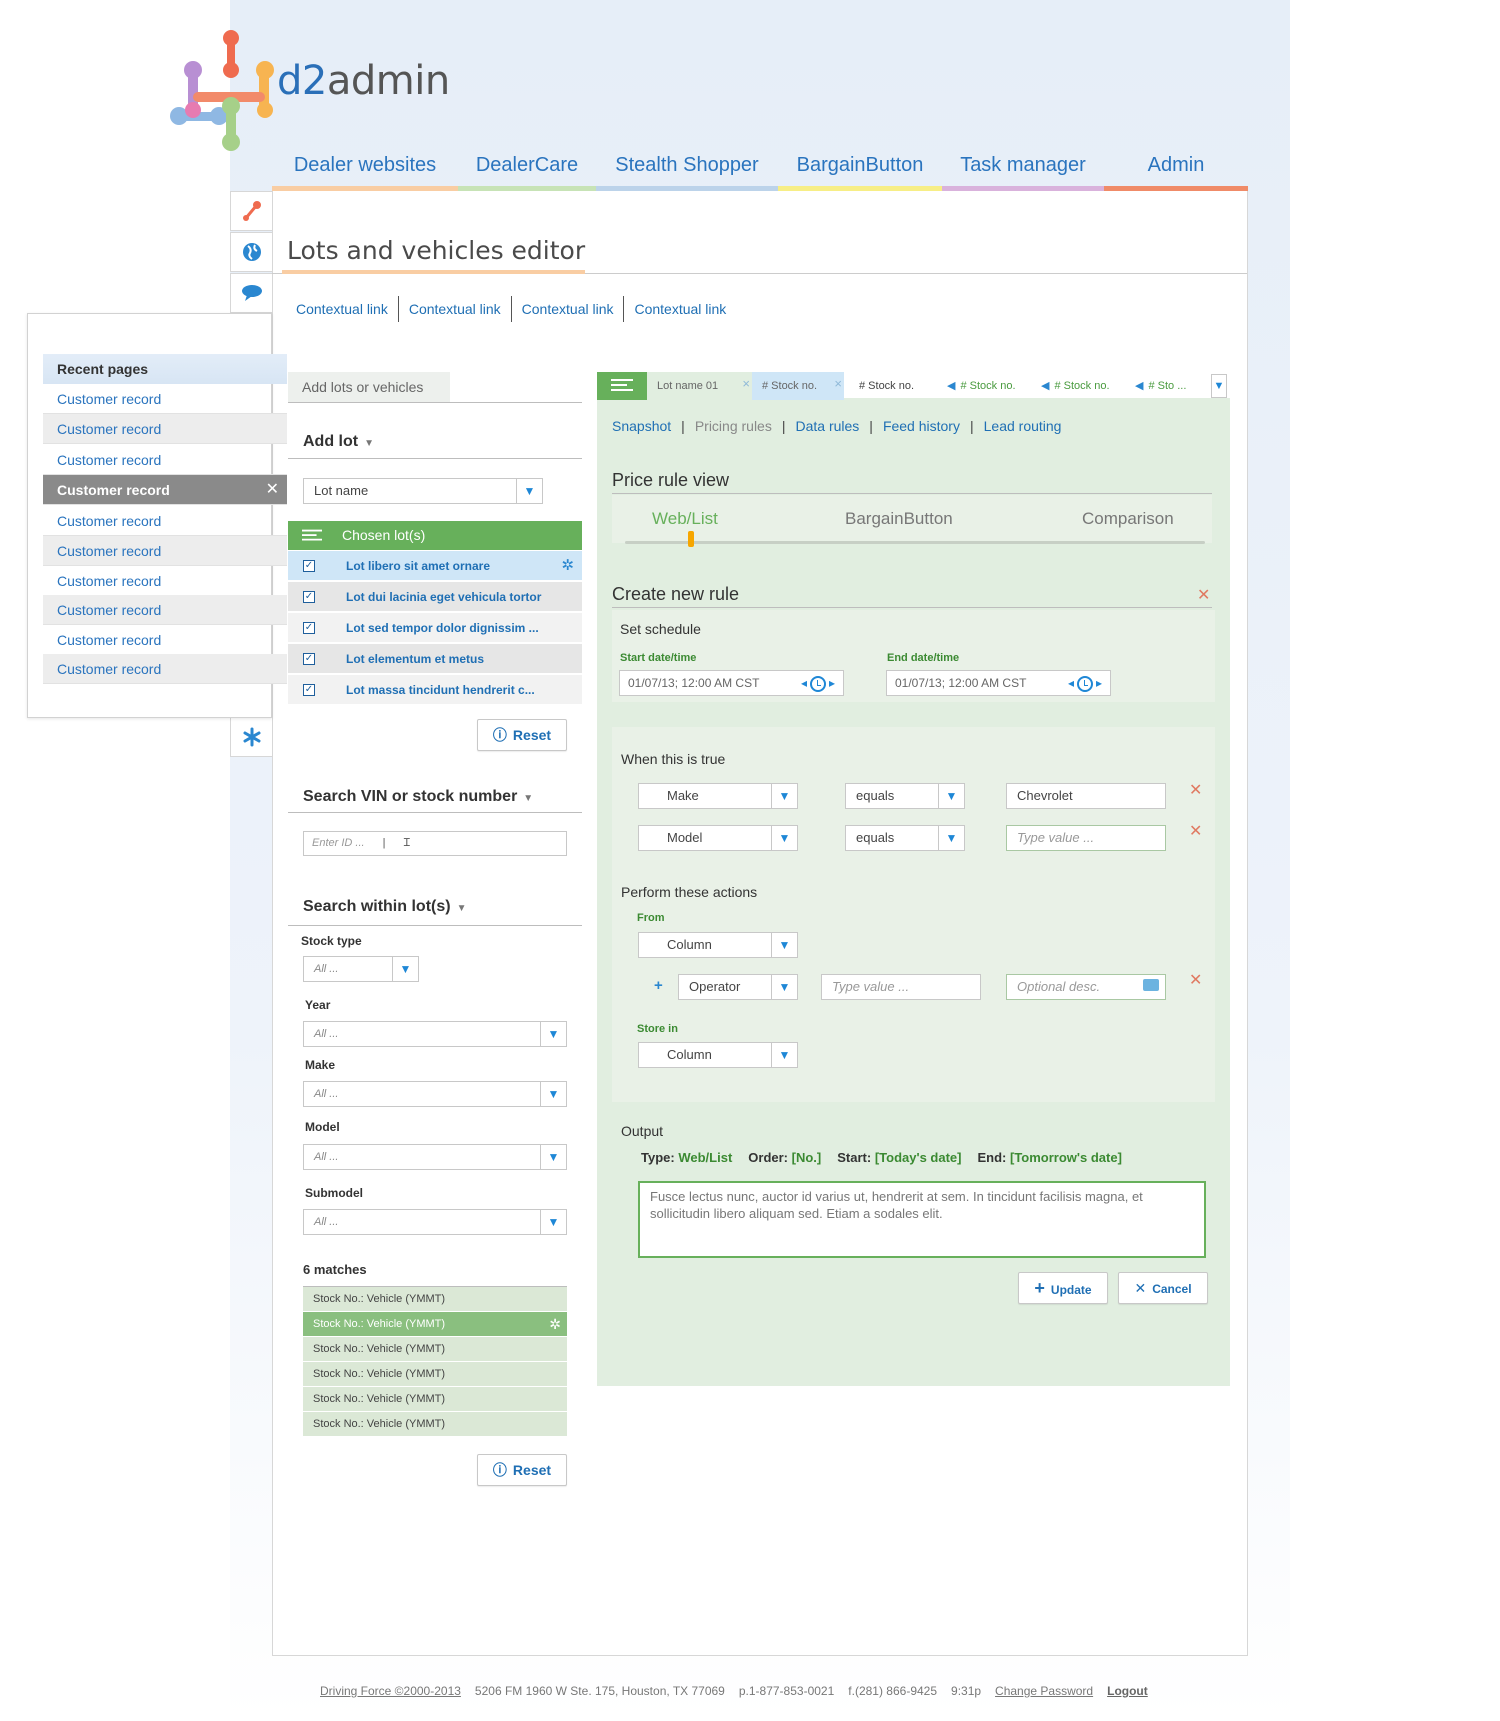  Describe the element at coordinates (251, 211) in the screenshot. I see `side-tab-tools` at that location.